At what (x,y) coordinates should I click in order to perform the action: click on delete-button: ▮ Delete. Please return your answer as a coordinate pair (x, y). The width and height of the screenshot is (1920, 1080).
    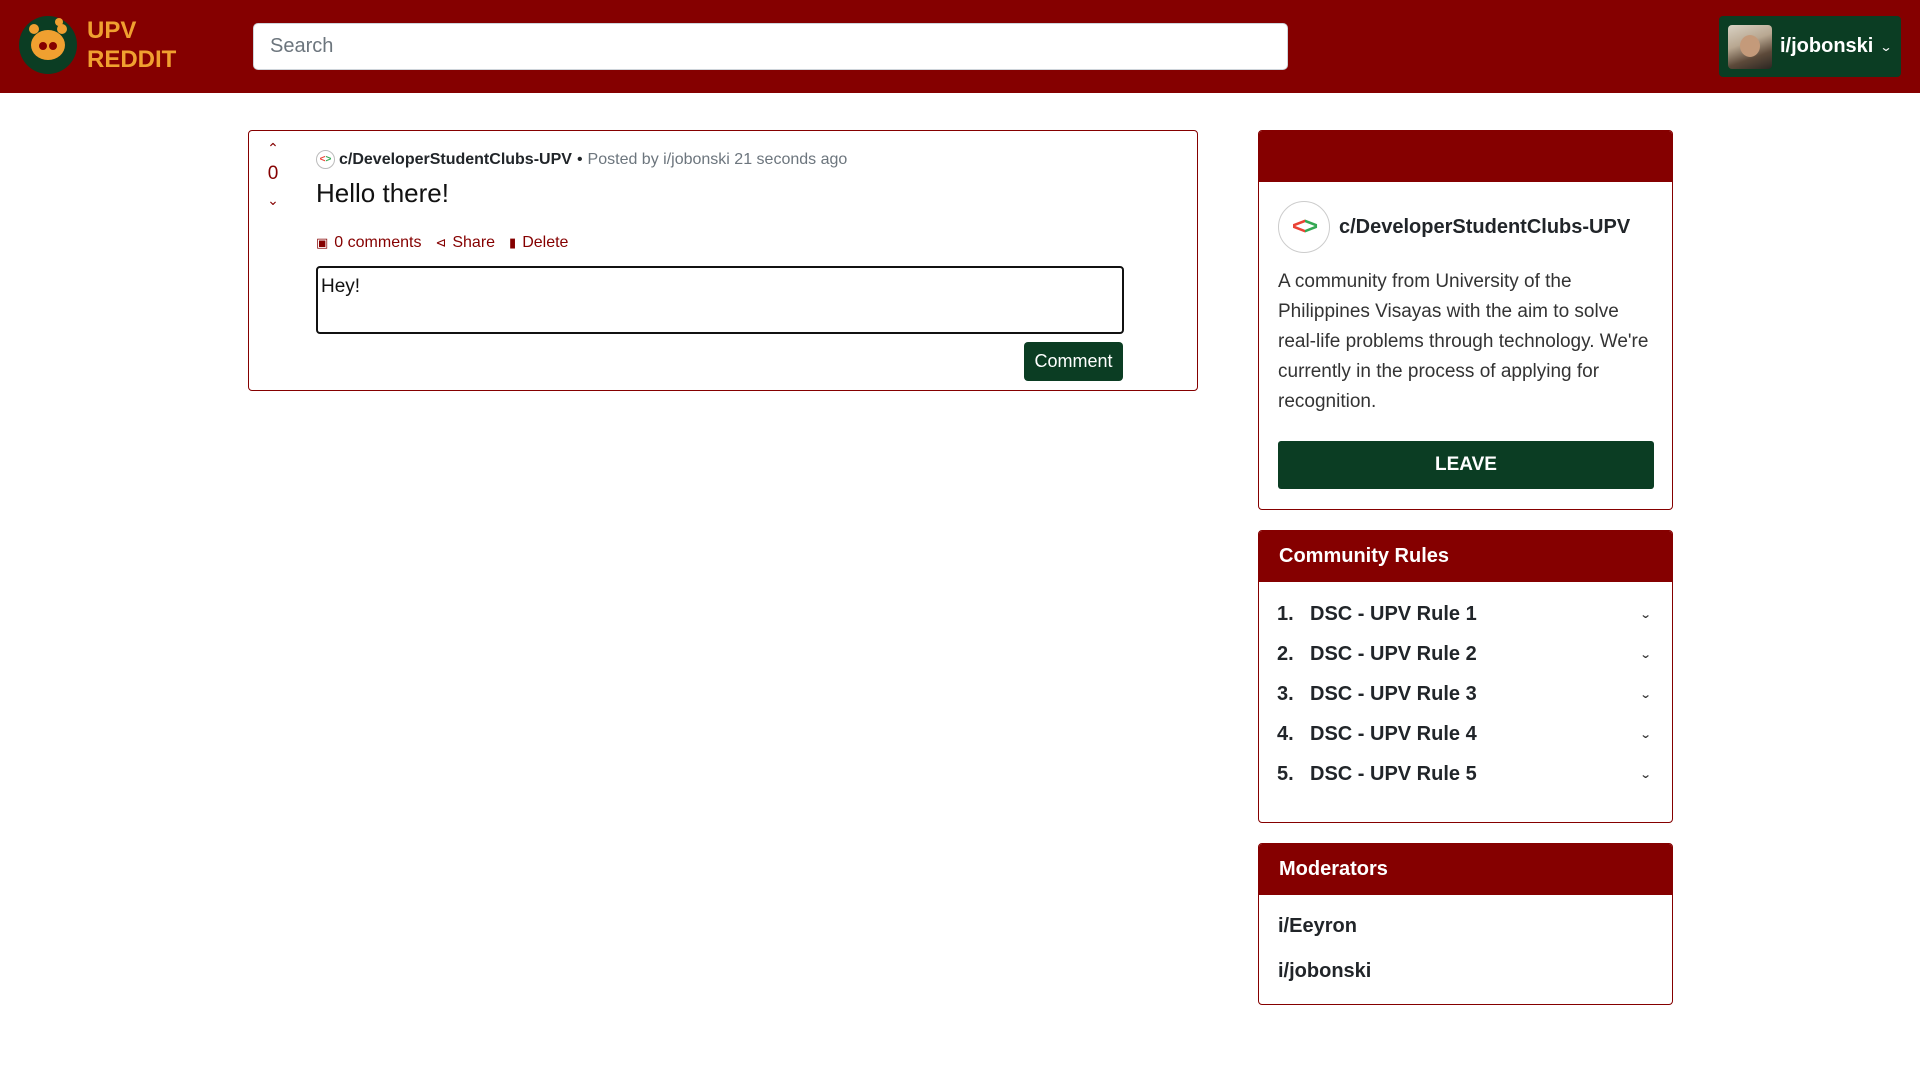
    Looking at the image, I should click on (538, 243).